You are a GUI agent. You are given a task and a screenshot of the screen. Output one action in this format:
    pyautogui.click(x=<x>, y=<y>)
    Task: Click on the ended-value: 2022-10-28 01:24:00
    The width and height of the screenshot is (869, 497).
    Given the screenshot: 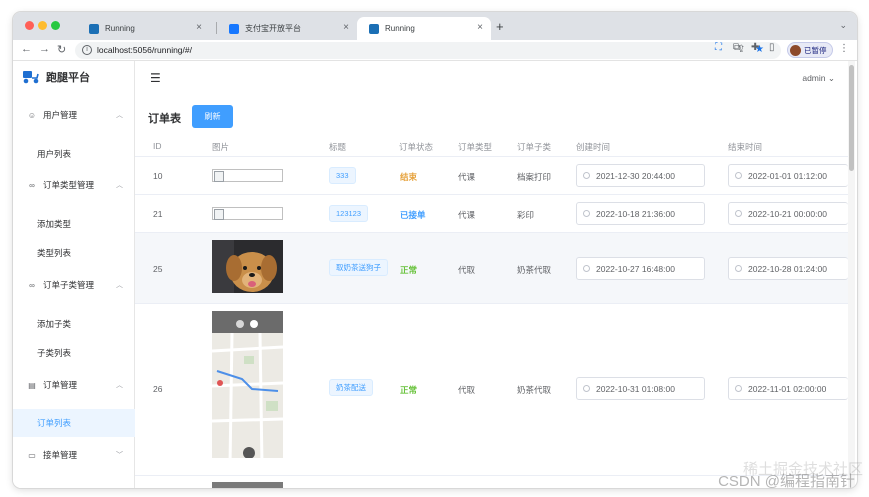 What is the action you would take?
    pyautogui.click(x=787, y=268)
    